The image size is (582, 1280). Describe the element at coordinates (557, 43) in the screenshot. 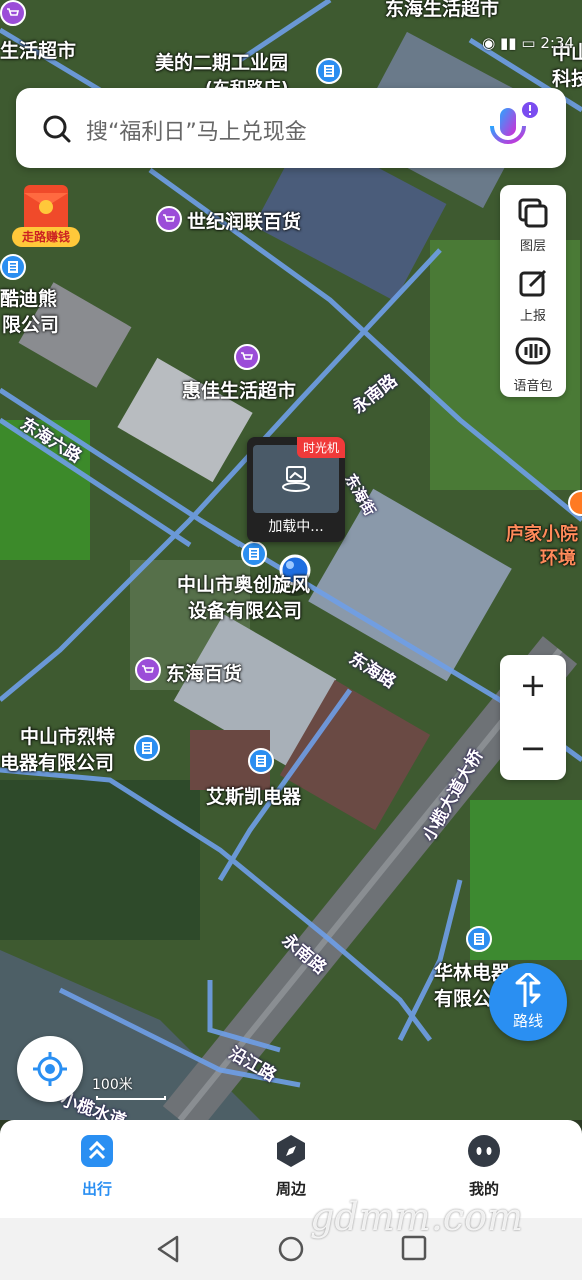

I see `status-time: 2:34` at that location.